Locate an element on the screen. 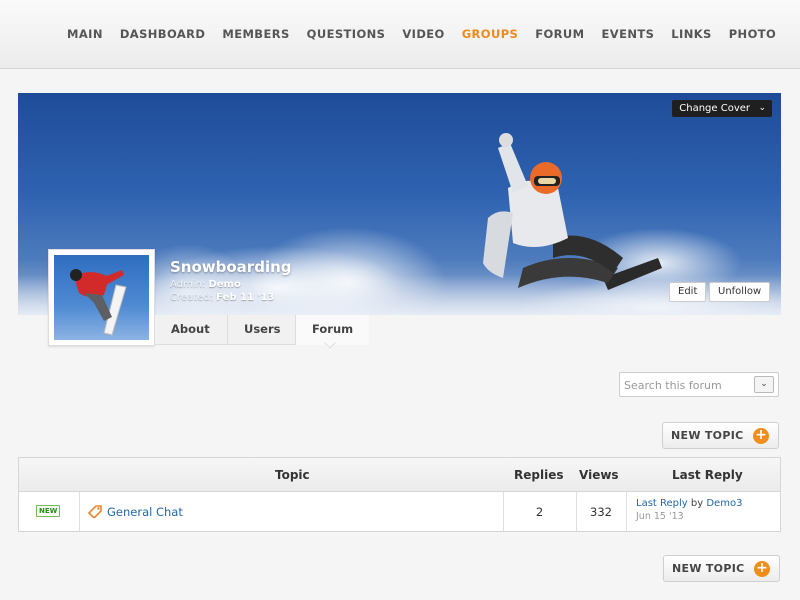  forum-search: ⌄ is located at coordinates (699, 384).